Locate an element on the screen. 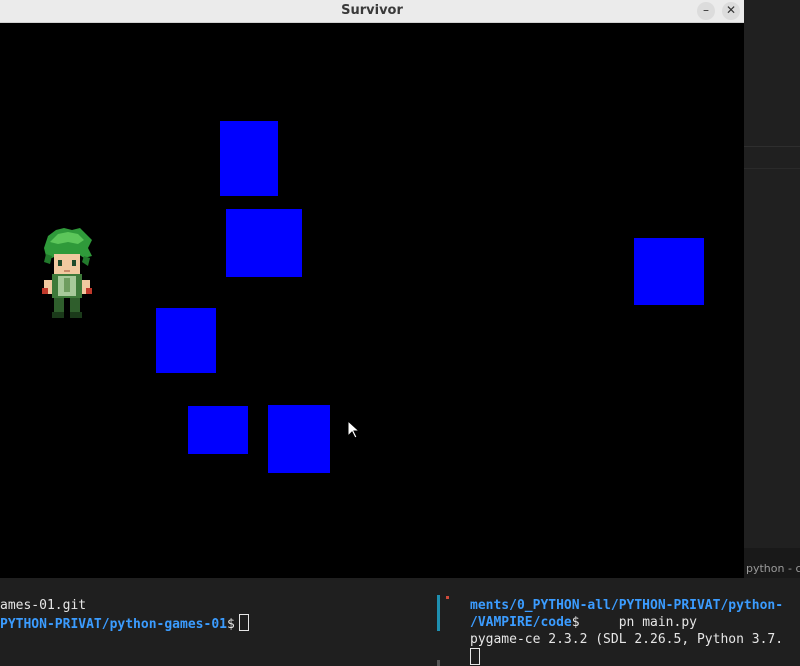  window-title: Survivor is located at coordinates (372, 10).